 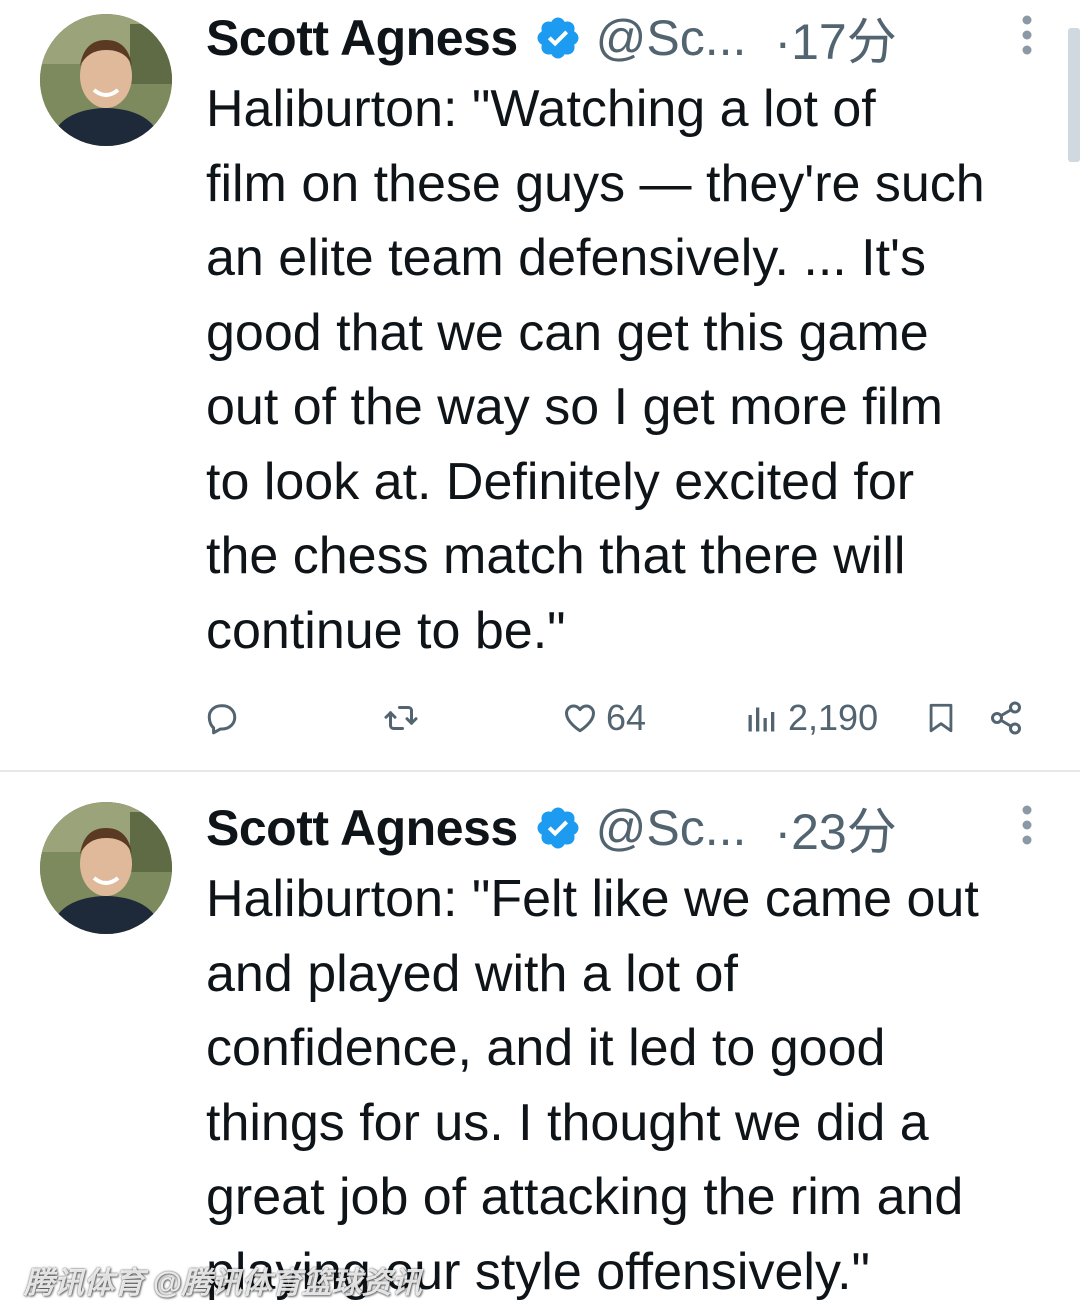 What do you see at coordinates (604, 718) in the screenshot?
I see `like-button: 64` at bounding box center [604, 718].